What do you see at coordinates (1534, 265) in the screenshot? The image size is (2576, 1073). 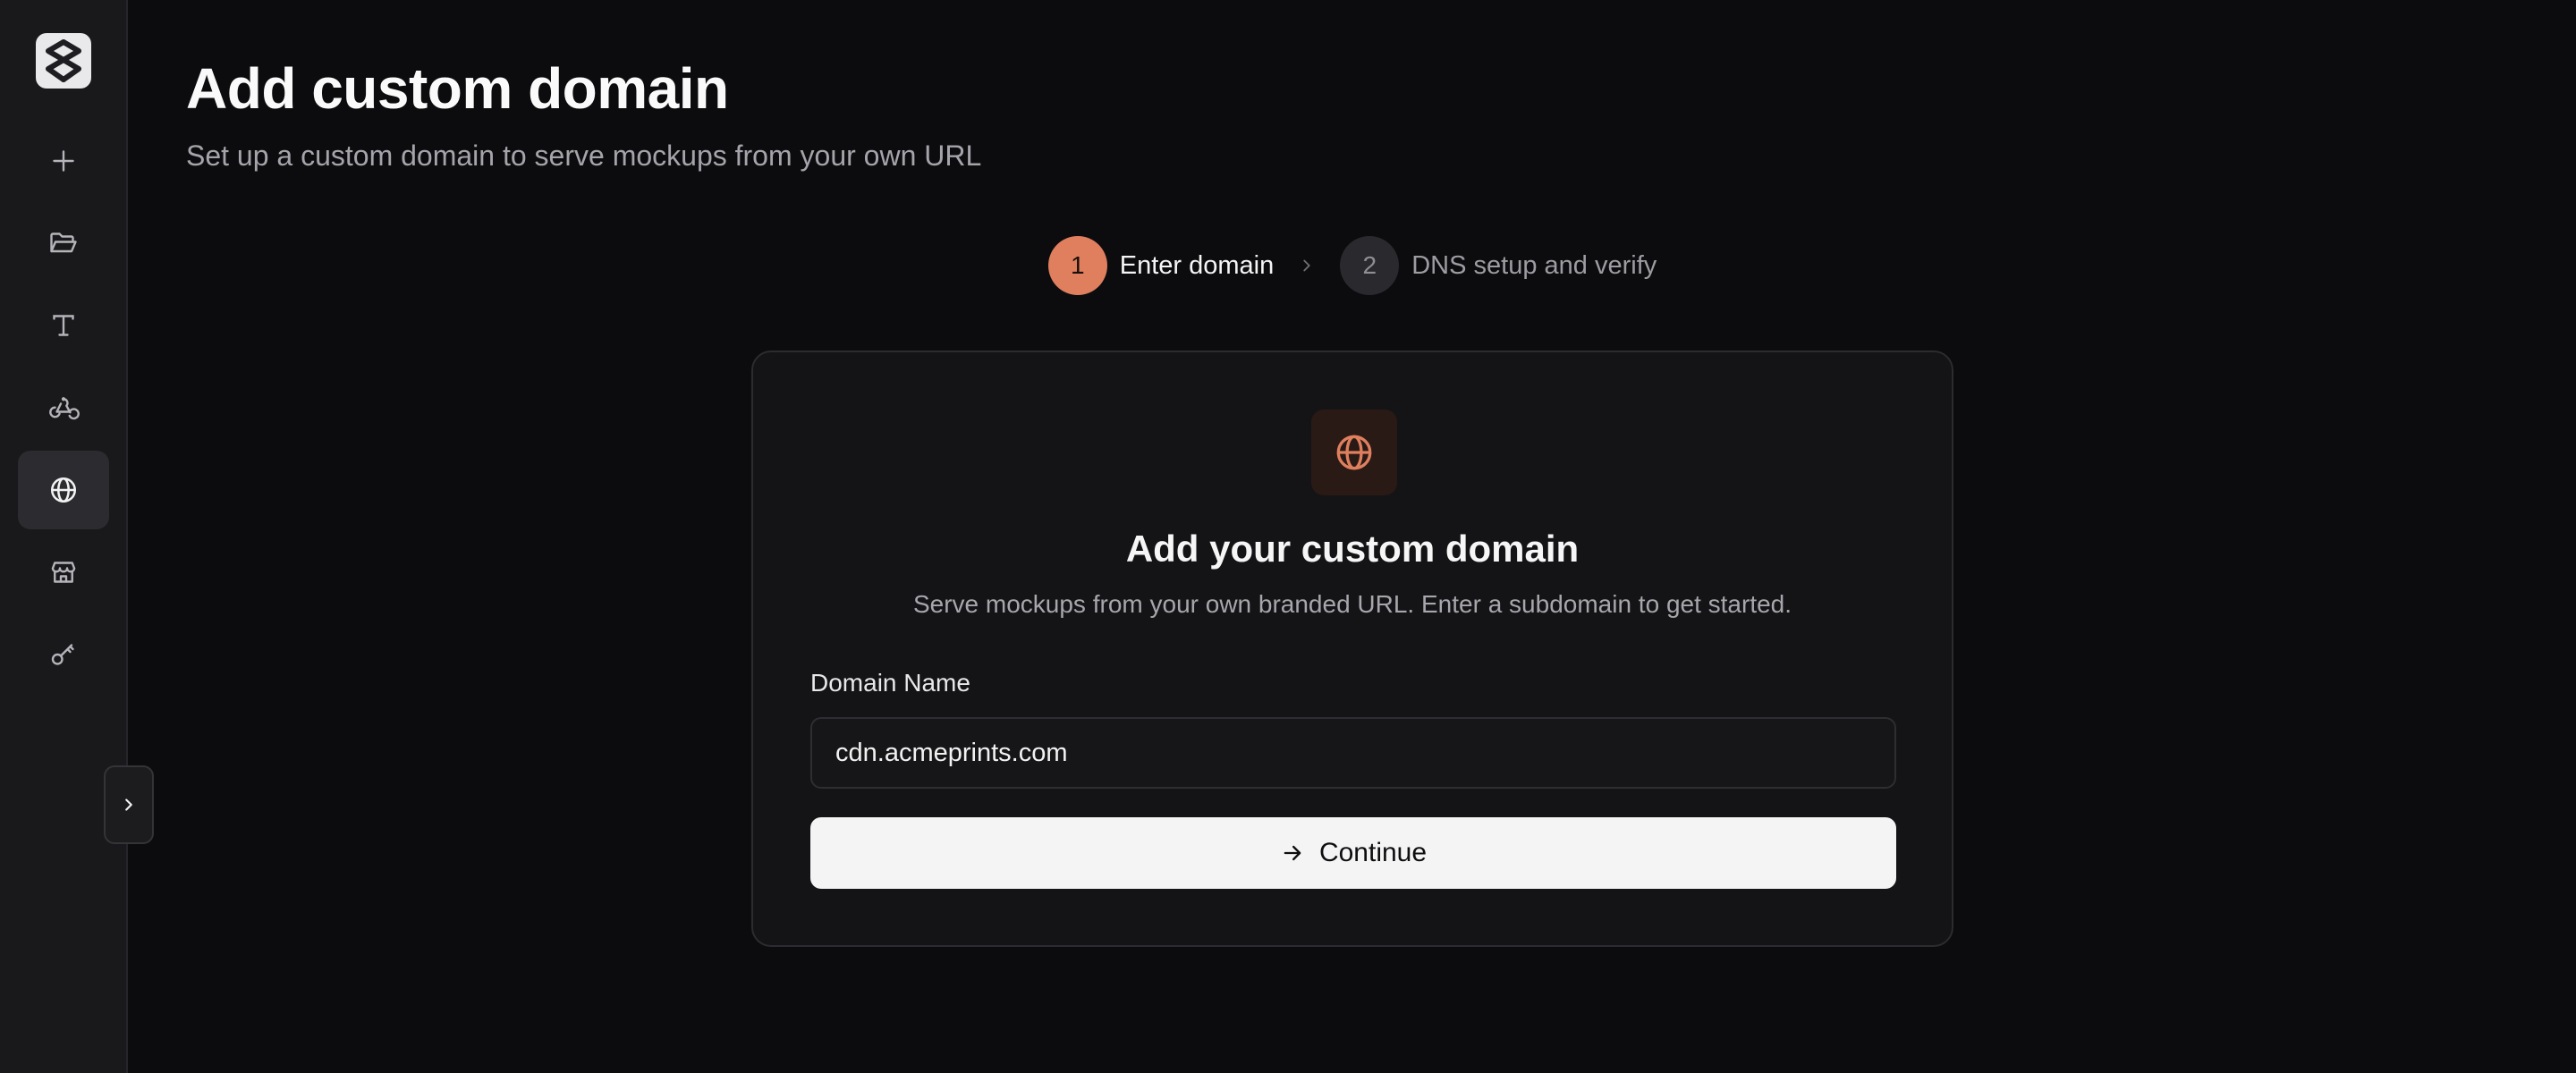 I see `step-label: DNS setup and verify` at bounding box center [1534, 265].